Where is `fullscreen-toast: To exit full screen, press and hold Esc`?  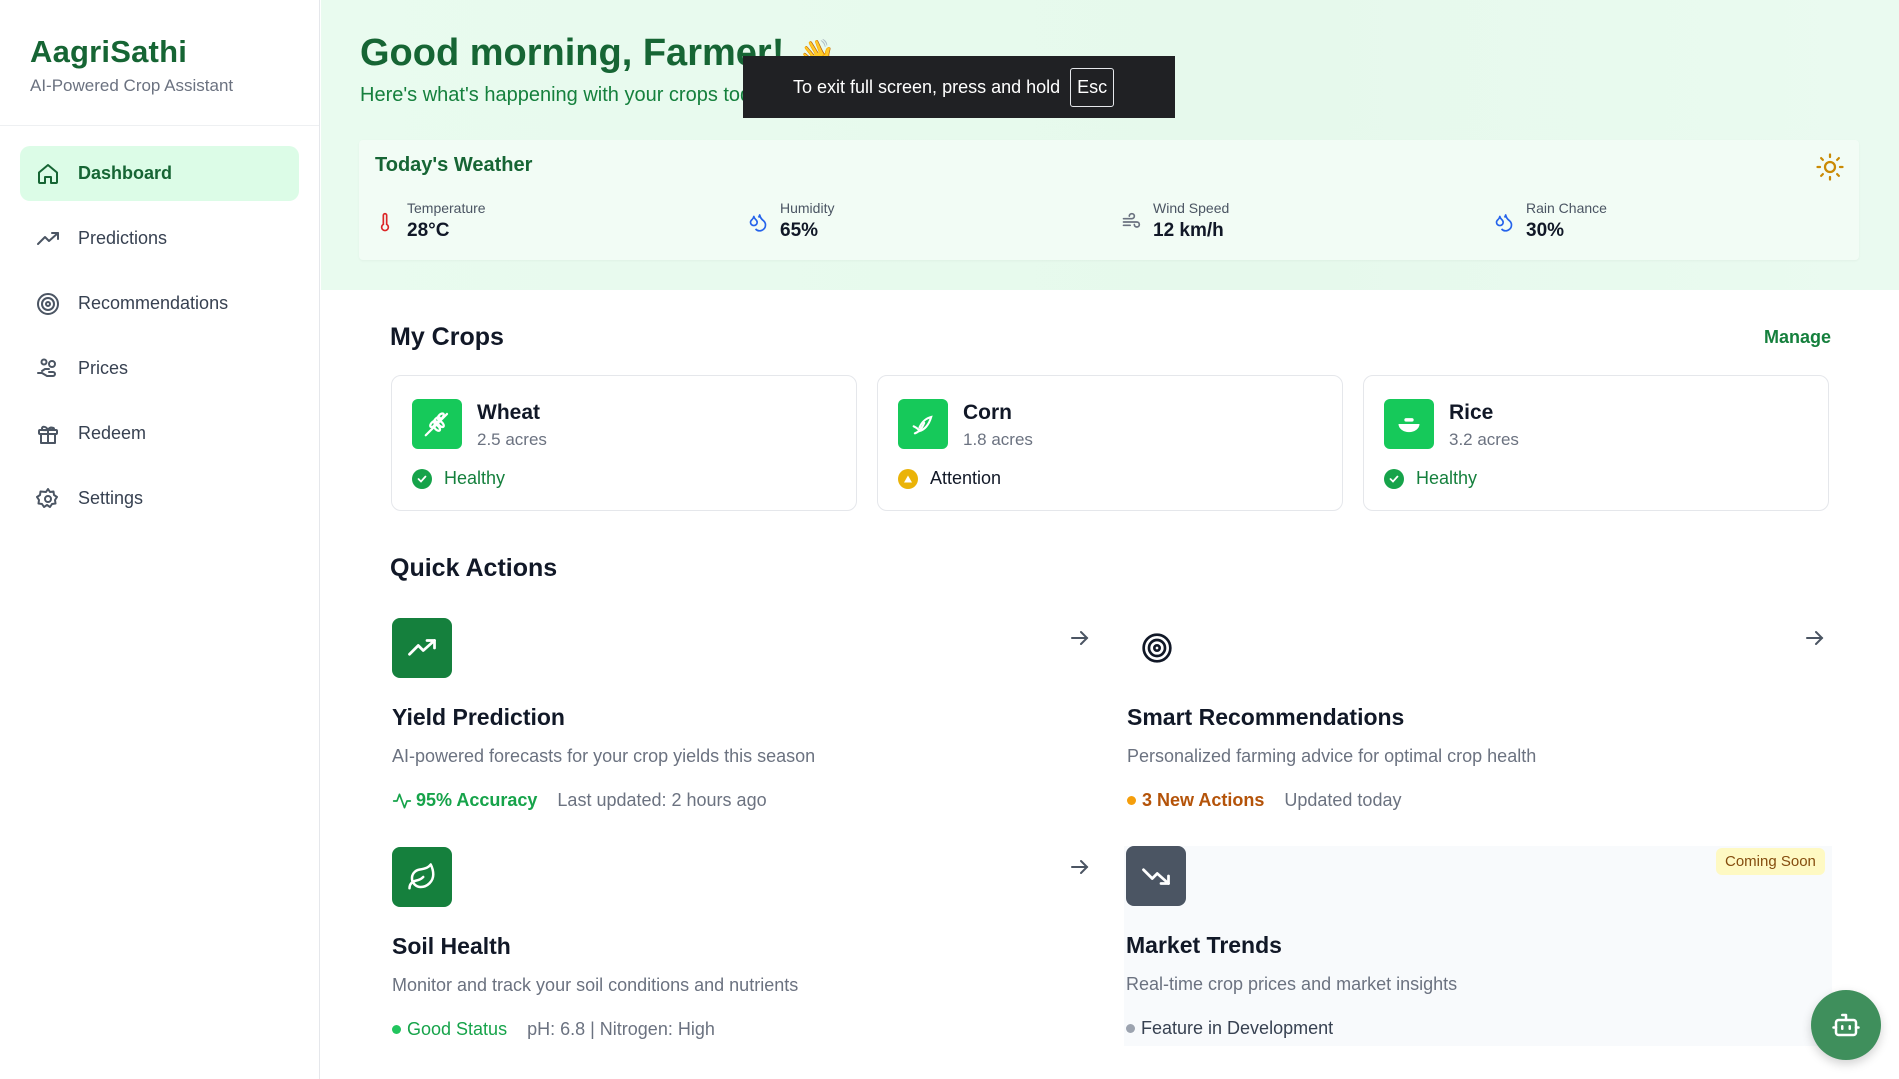
fullscreen-toast: To exit full screen, press and hold Esc is located at coordinates (959, 87).